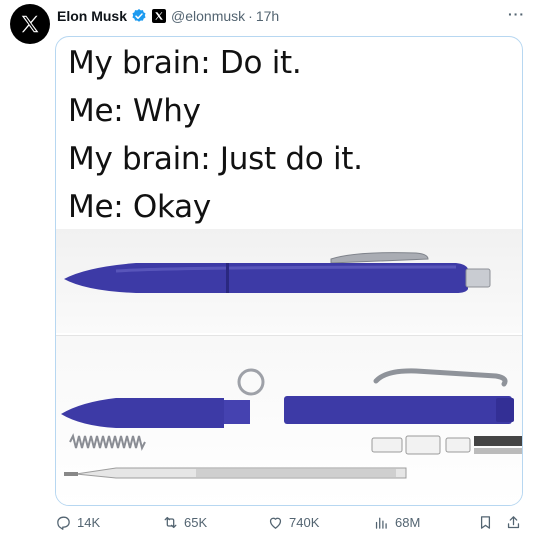 The image size is (539, 538). I want to click on view-count: 68M, so click(408, 522).